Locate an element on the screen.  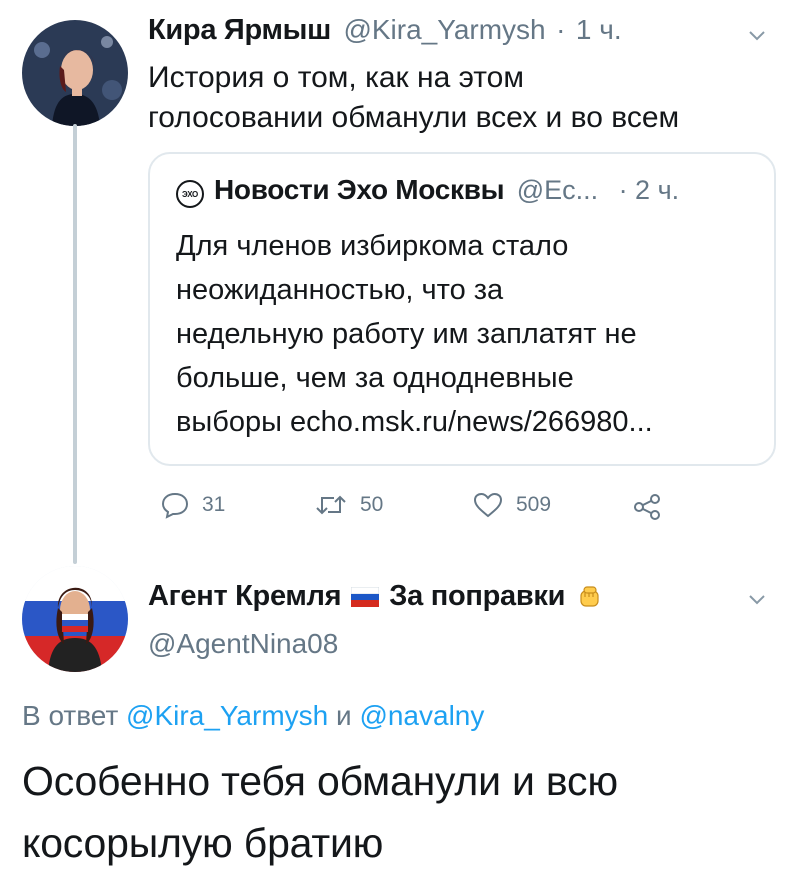
author-handle: @Kira_Yarmysh is located at coordinates (444, 29).